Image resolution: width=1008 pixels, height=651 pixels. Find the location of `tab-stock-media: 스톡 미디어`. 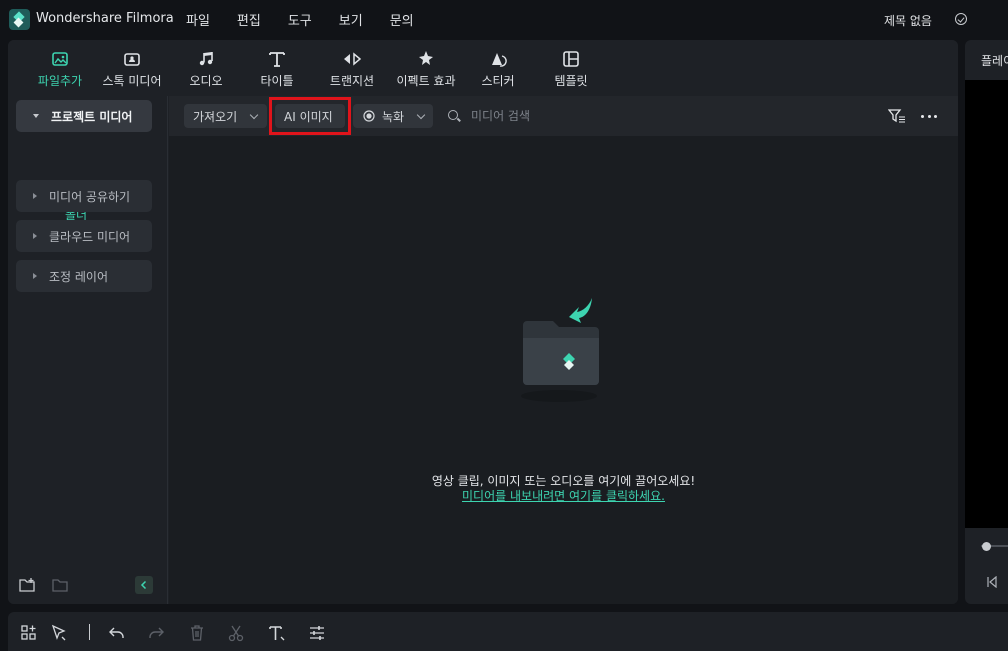

tab-stock-media: 스톡 미디어 is located at coordinates (132, 70).